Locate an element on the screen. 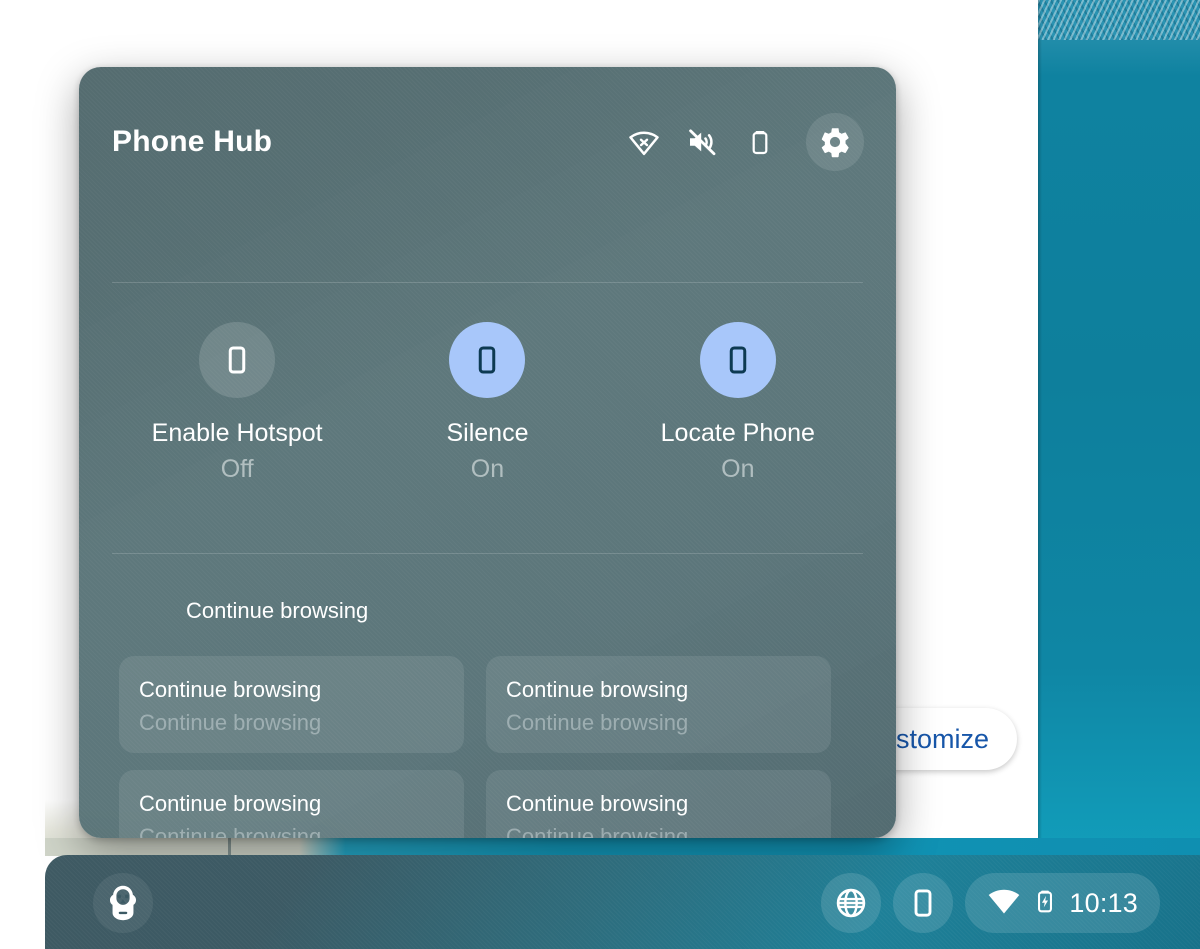  shelf-app-area: 10:13 is located at coordinates (990, 903).